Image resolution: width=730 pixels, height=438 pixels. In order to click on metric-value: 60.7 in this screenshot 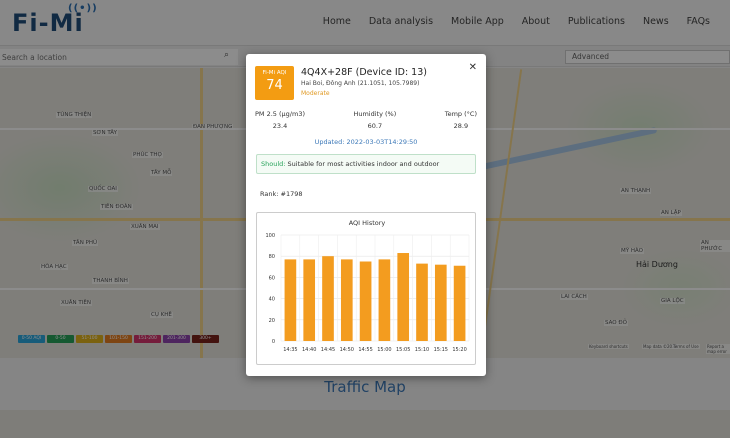, I will do `click(375, 126)`.